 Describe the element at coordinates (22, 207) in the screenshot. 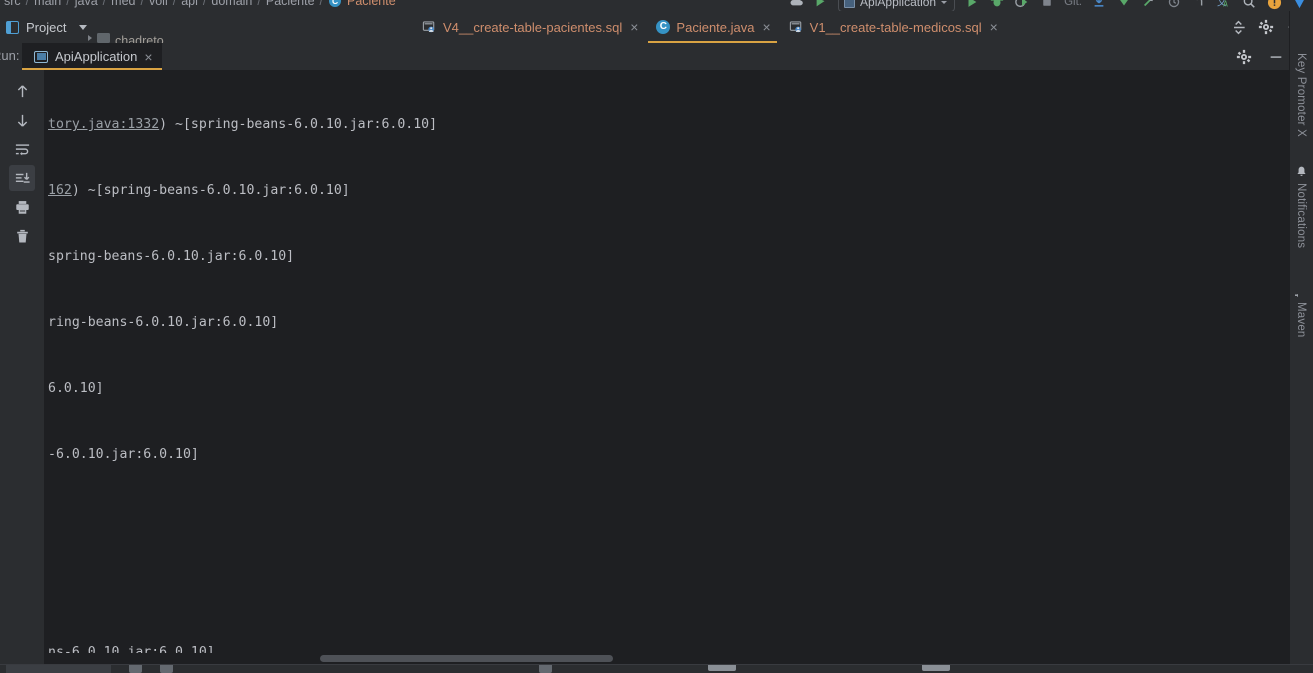

I see `print-icon` at that location.